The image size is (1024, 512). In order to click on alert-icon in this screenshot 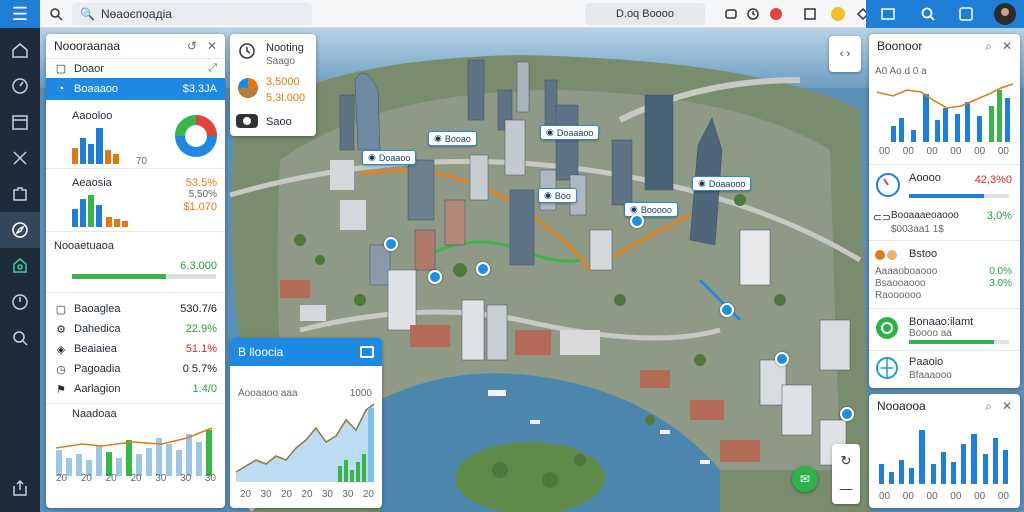, I will do `click(776, 14)`.